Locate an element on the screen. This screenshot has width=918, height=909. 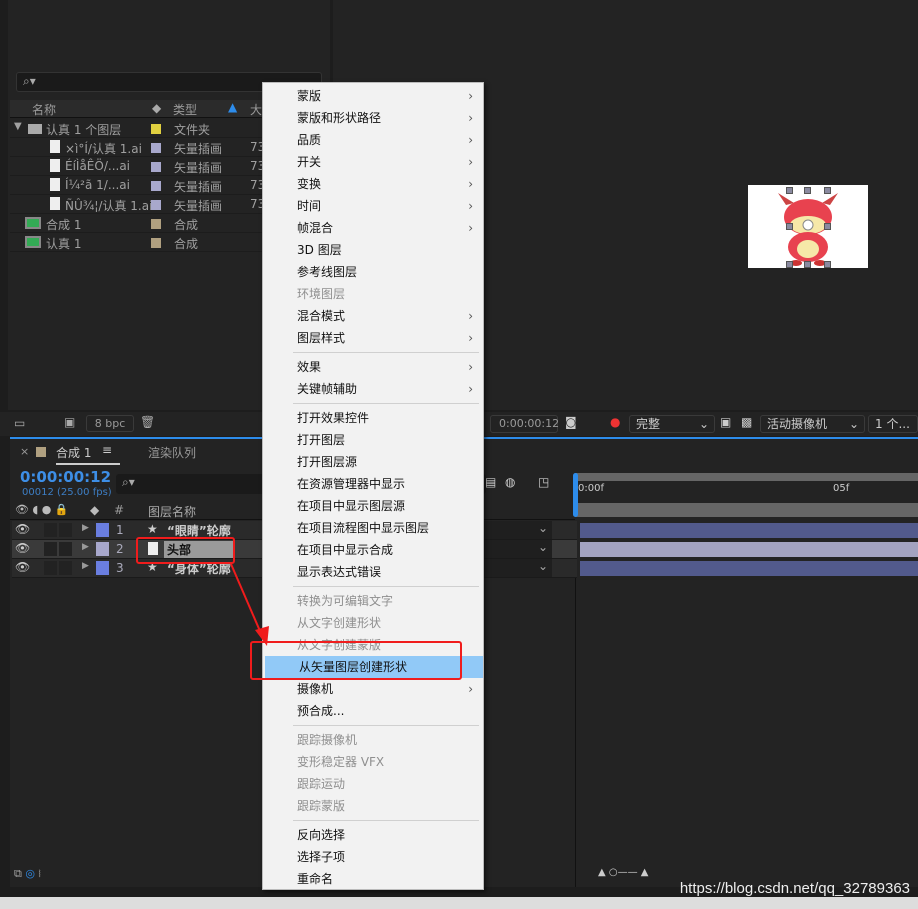
menu-item: 在项目流程图中显示图层 is located at coordinates (373, 528).